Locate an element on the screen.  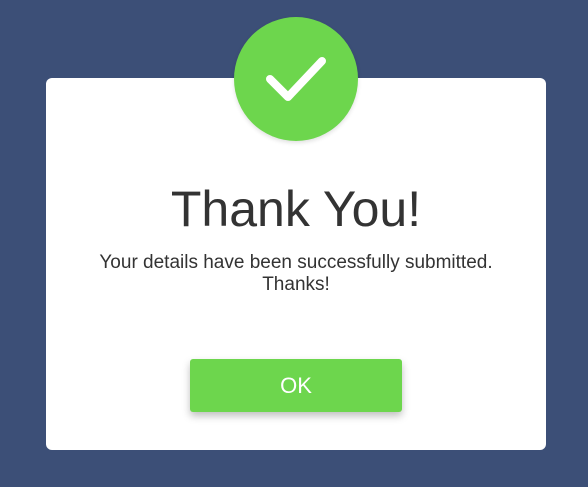
checkmark-icon is located at coordinates (296, 79).